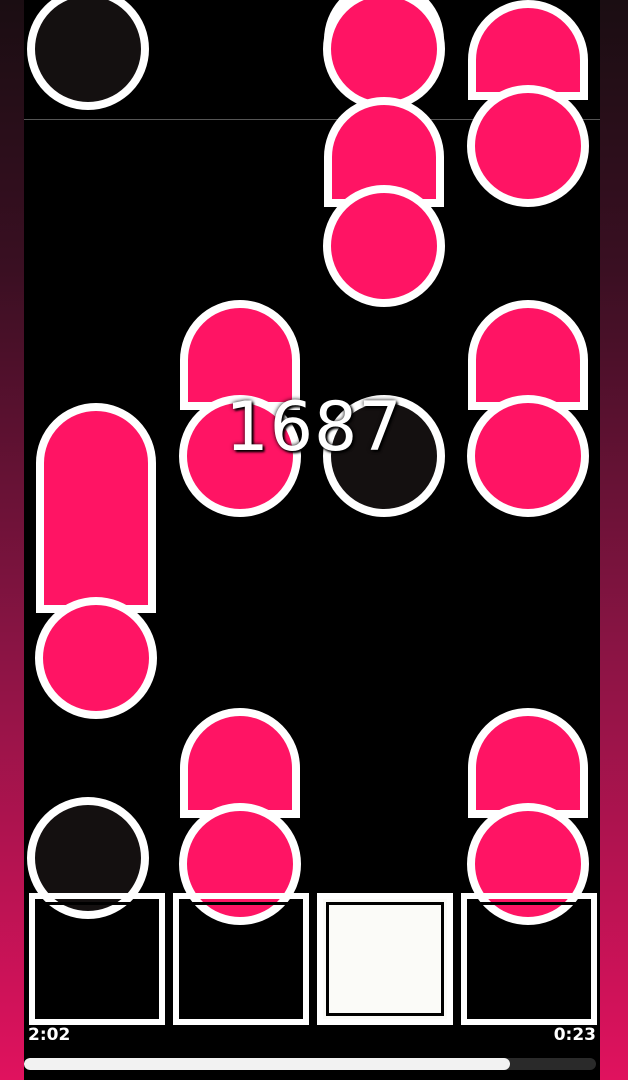  What do you see at coordinates (88, 55) in the screenshot?
I see `note-dark` at bounding box center [88, 55].